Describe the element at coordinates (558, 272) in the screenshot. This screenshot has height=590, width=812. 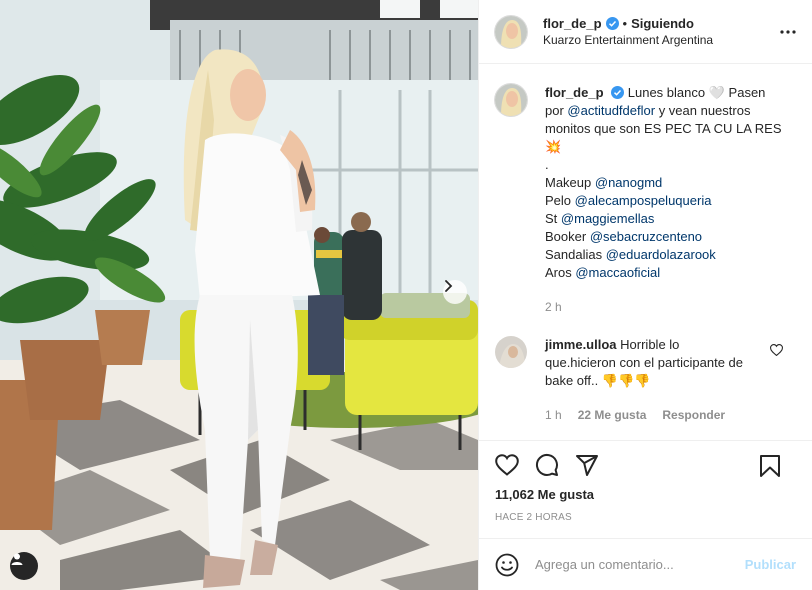
I see `credit-label: Aros` at that location.